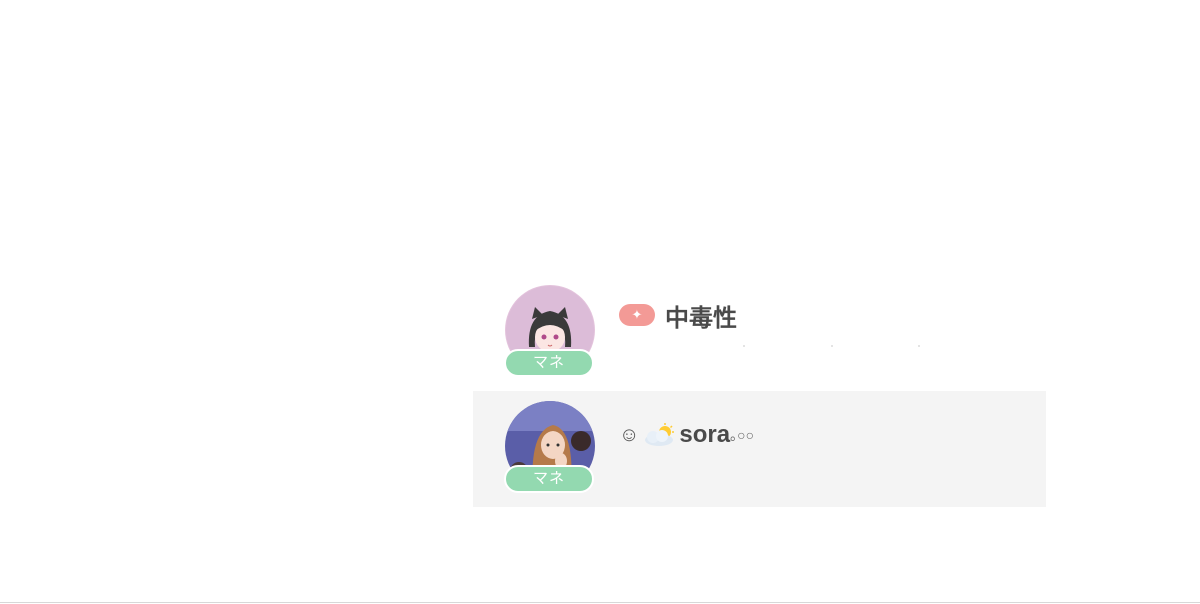 The width and height of the screenshot is (1200, 604). What do you see at coordinates (637, 315) in the screenshot?
I see `sparkle-pill-icon: ✦` at bounding box center [637, 315].